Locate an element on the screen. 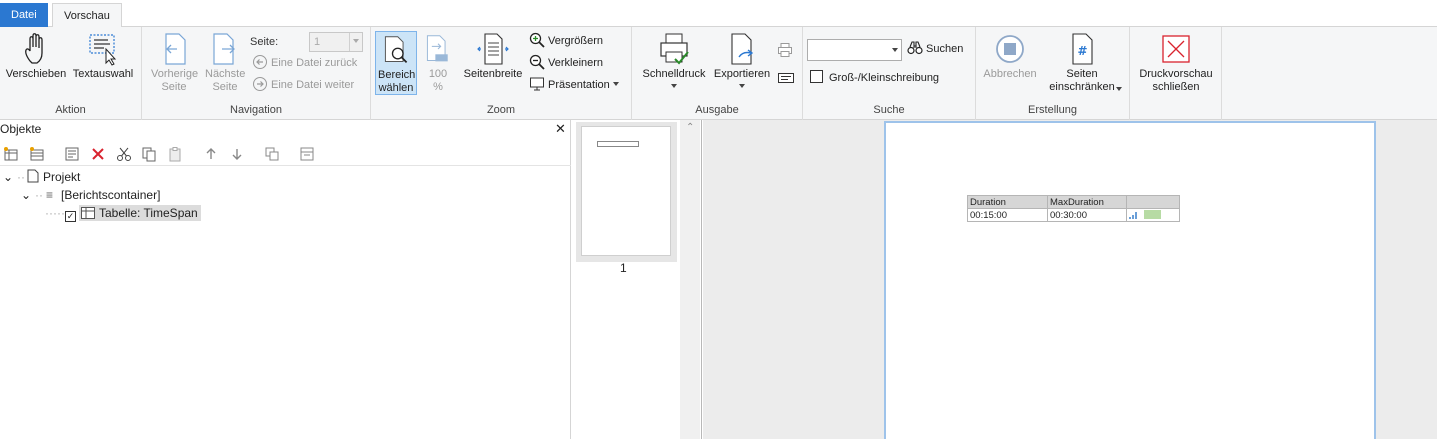 The image size is (1437, 439). checkbox-icon: ✓ is located at coordinates (70, 216).